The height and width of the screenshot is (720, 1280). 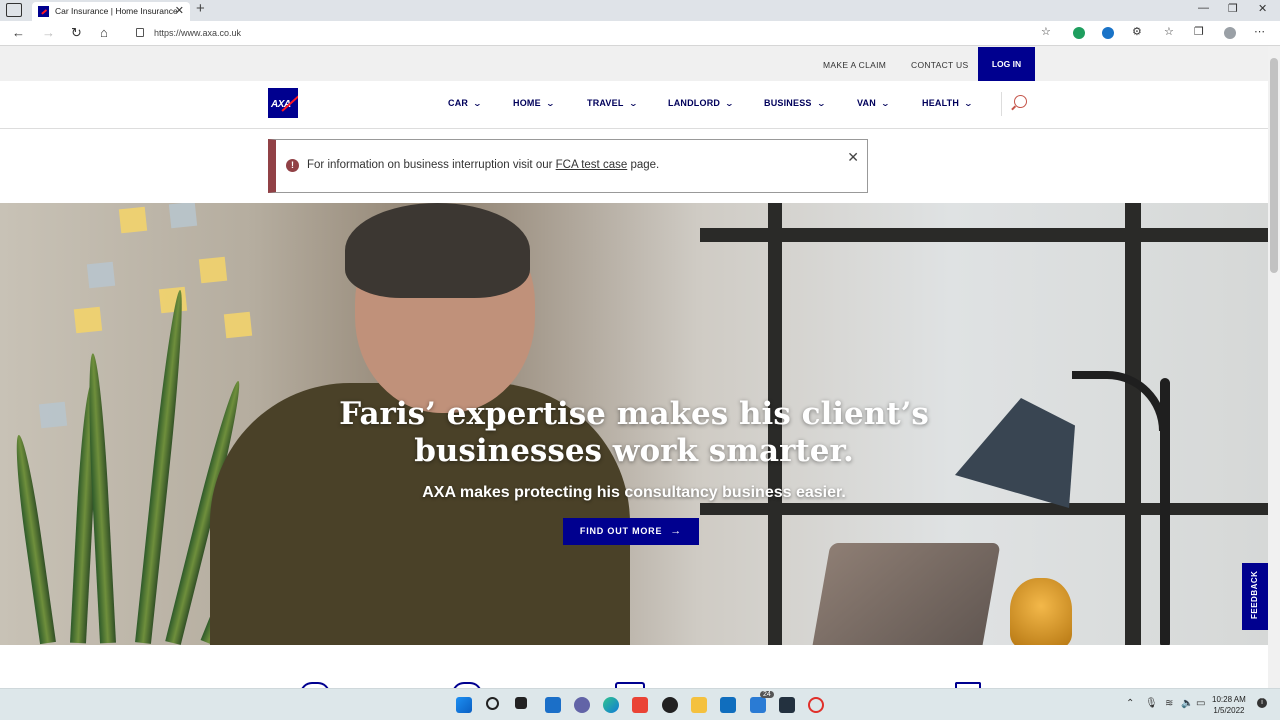 What do you see at coordinates (694, 103) in the screenshot?
I see `nav-label: LANDLORD` at bounding box center [694, 103].